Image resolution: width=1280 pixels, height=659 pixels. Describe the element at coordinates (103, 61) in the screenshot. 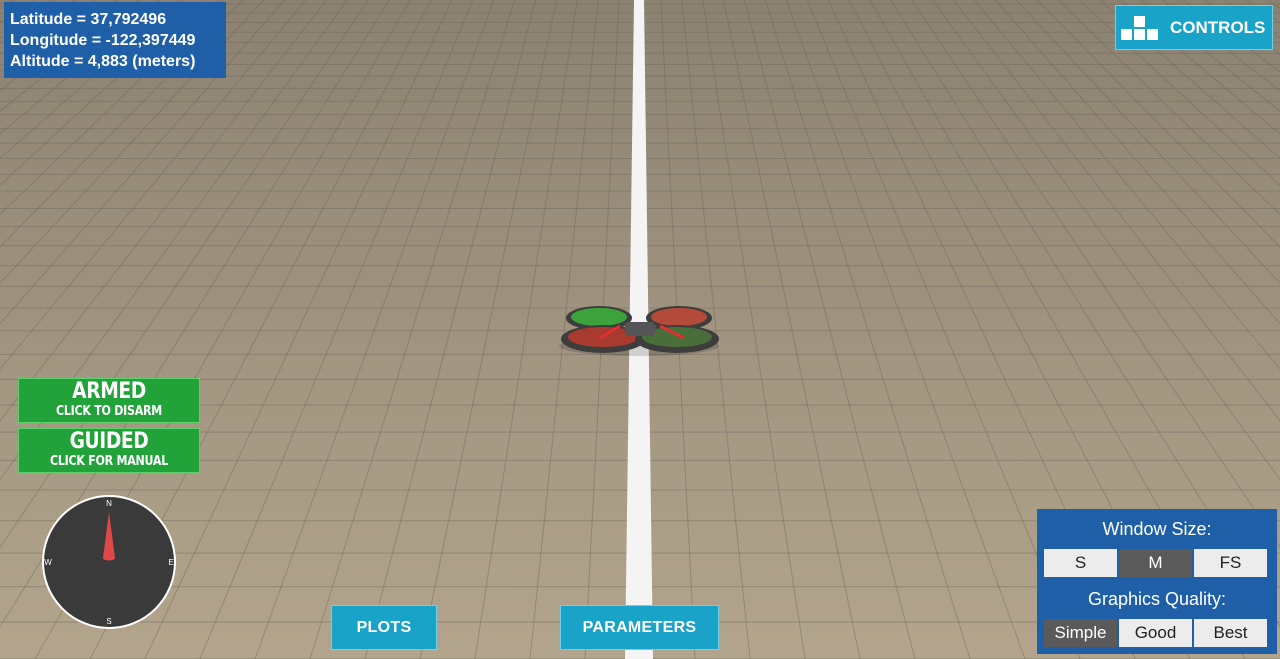

I see `altitude-readout: Altitude = 4,883 (meters)` at that location.